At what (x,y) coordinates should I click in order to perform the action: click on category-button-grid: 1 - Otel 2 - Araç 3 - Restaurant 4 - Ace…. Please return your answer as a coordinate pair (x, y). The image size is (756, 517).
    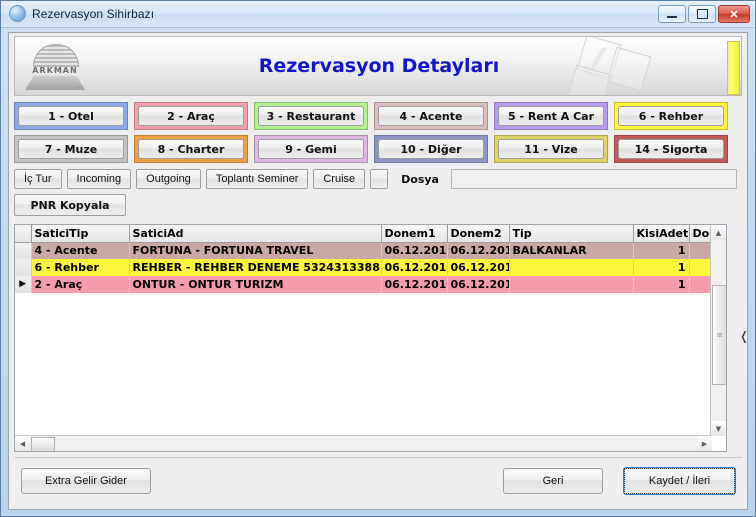
    Looking at the image, I should click on (378, 135).